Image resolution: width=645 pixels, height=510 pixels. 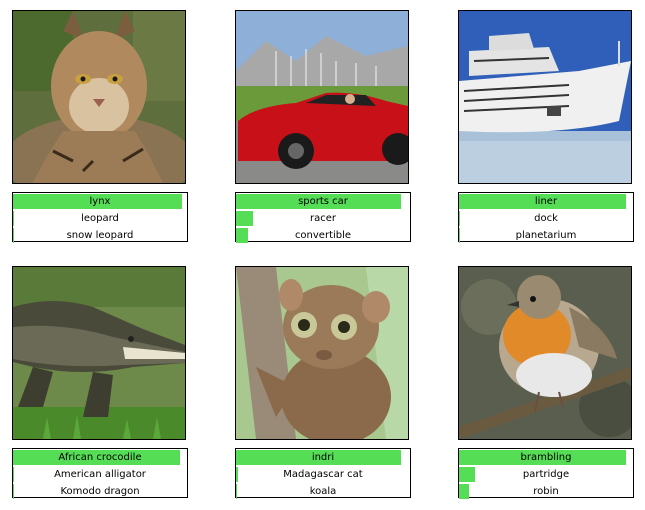 I want to click on prediction-label: dock, so click(x=546, y=218).